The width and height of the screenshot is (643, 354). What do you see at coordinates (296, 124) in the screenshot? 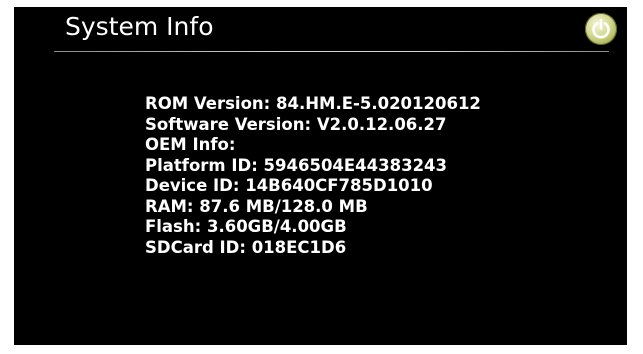
I see `software-version-text: Software Version: V2.0.12.06.27` at bounding box center [296, 124].